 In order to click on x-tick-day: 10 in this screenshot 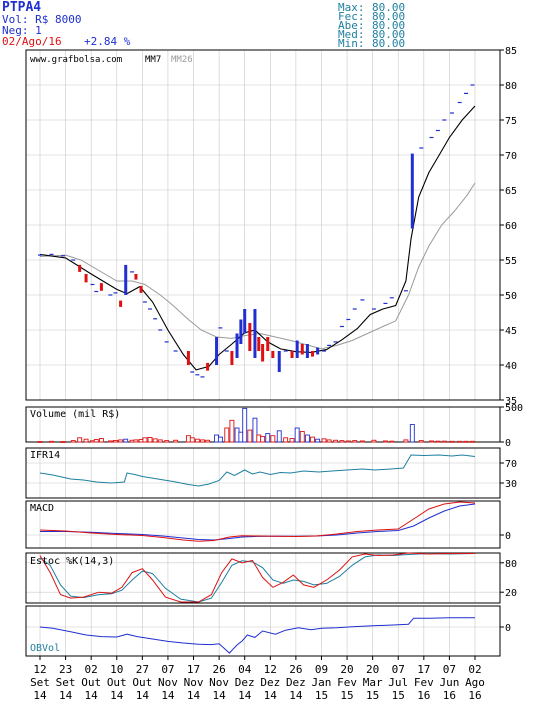, I will do `click(116, 669)`.